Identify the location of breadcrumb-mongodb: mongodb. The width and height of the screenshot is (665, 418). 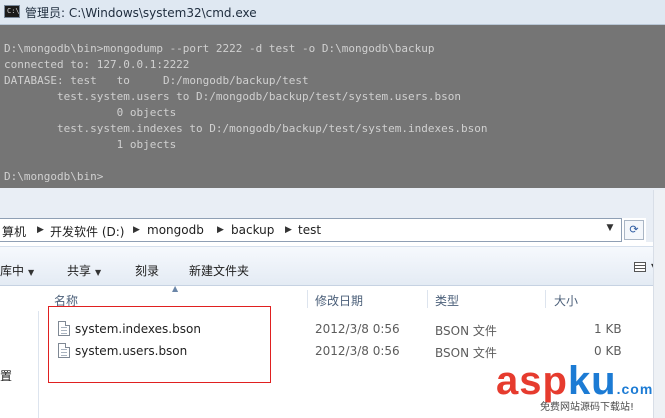
(175, 230).